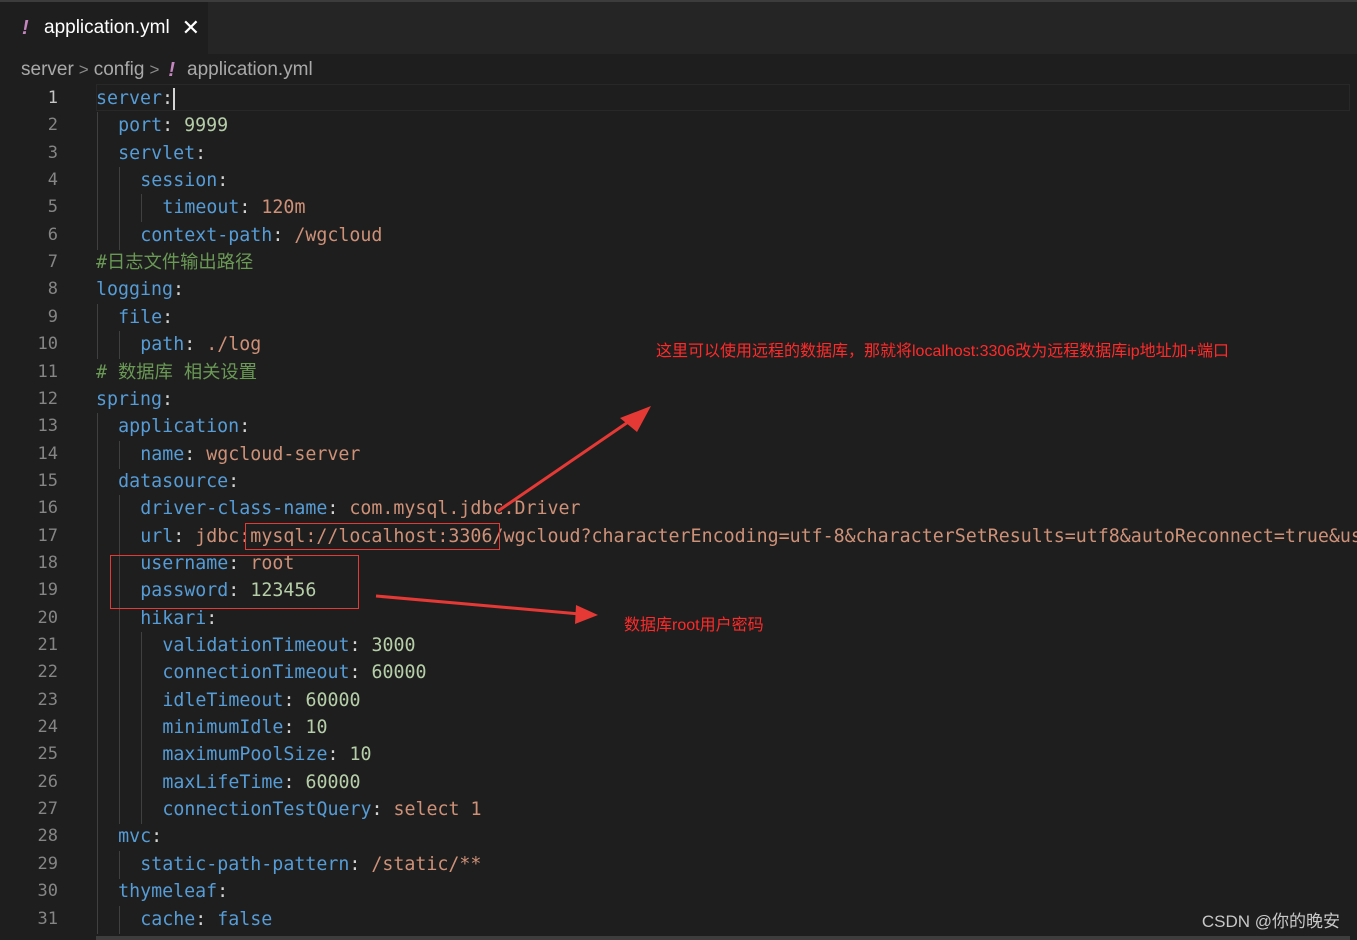 The height and width of the screenshot is (940, 1357). Describe the element at coordinates (83, 69) in the screenshot. I see `chevron-right-icon: >` at that location.